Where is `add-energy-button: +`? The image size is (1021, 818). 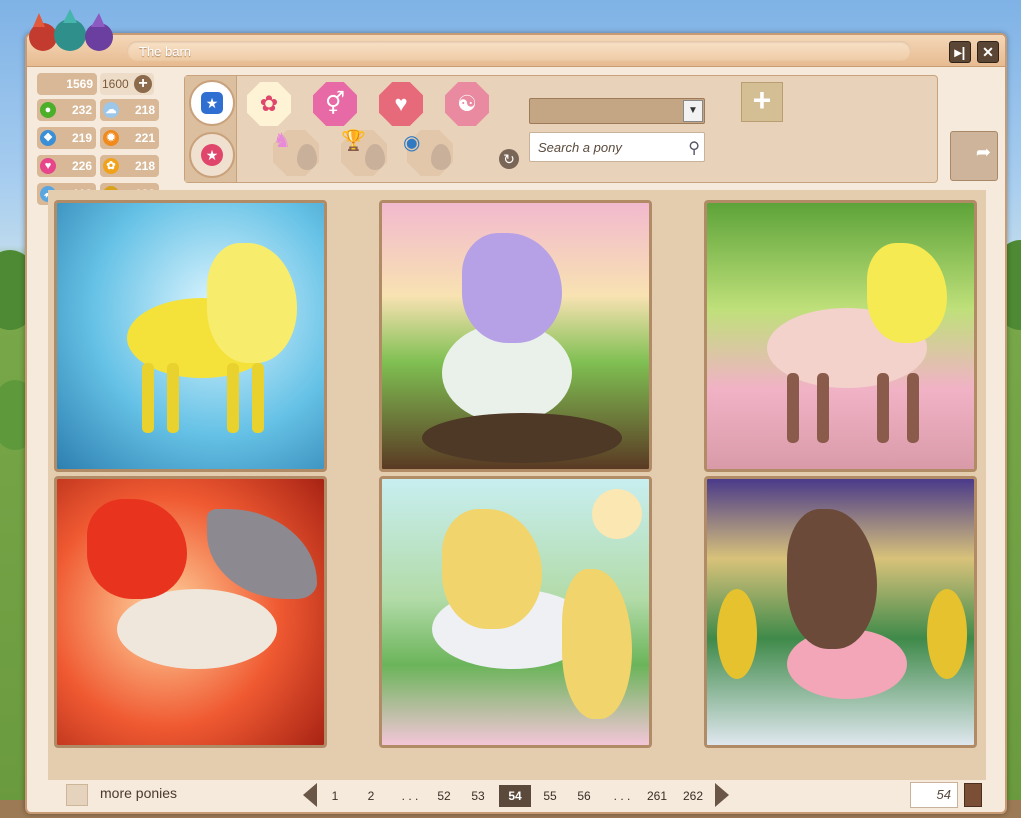 add-energy-button: + is located at coordinates (143, 84).